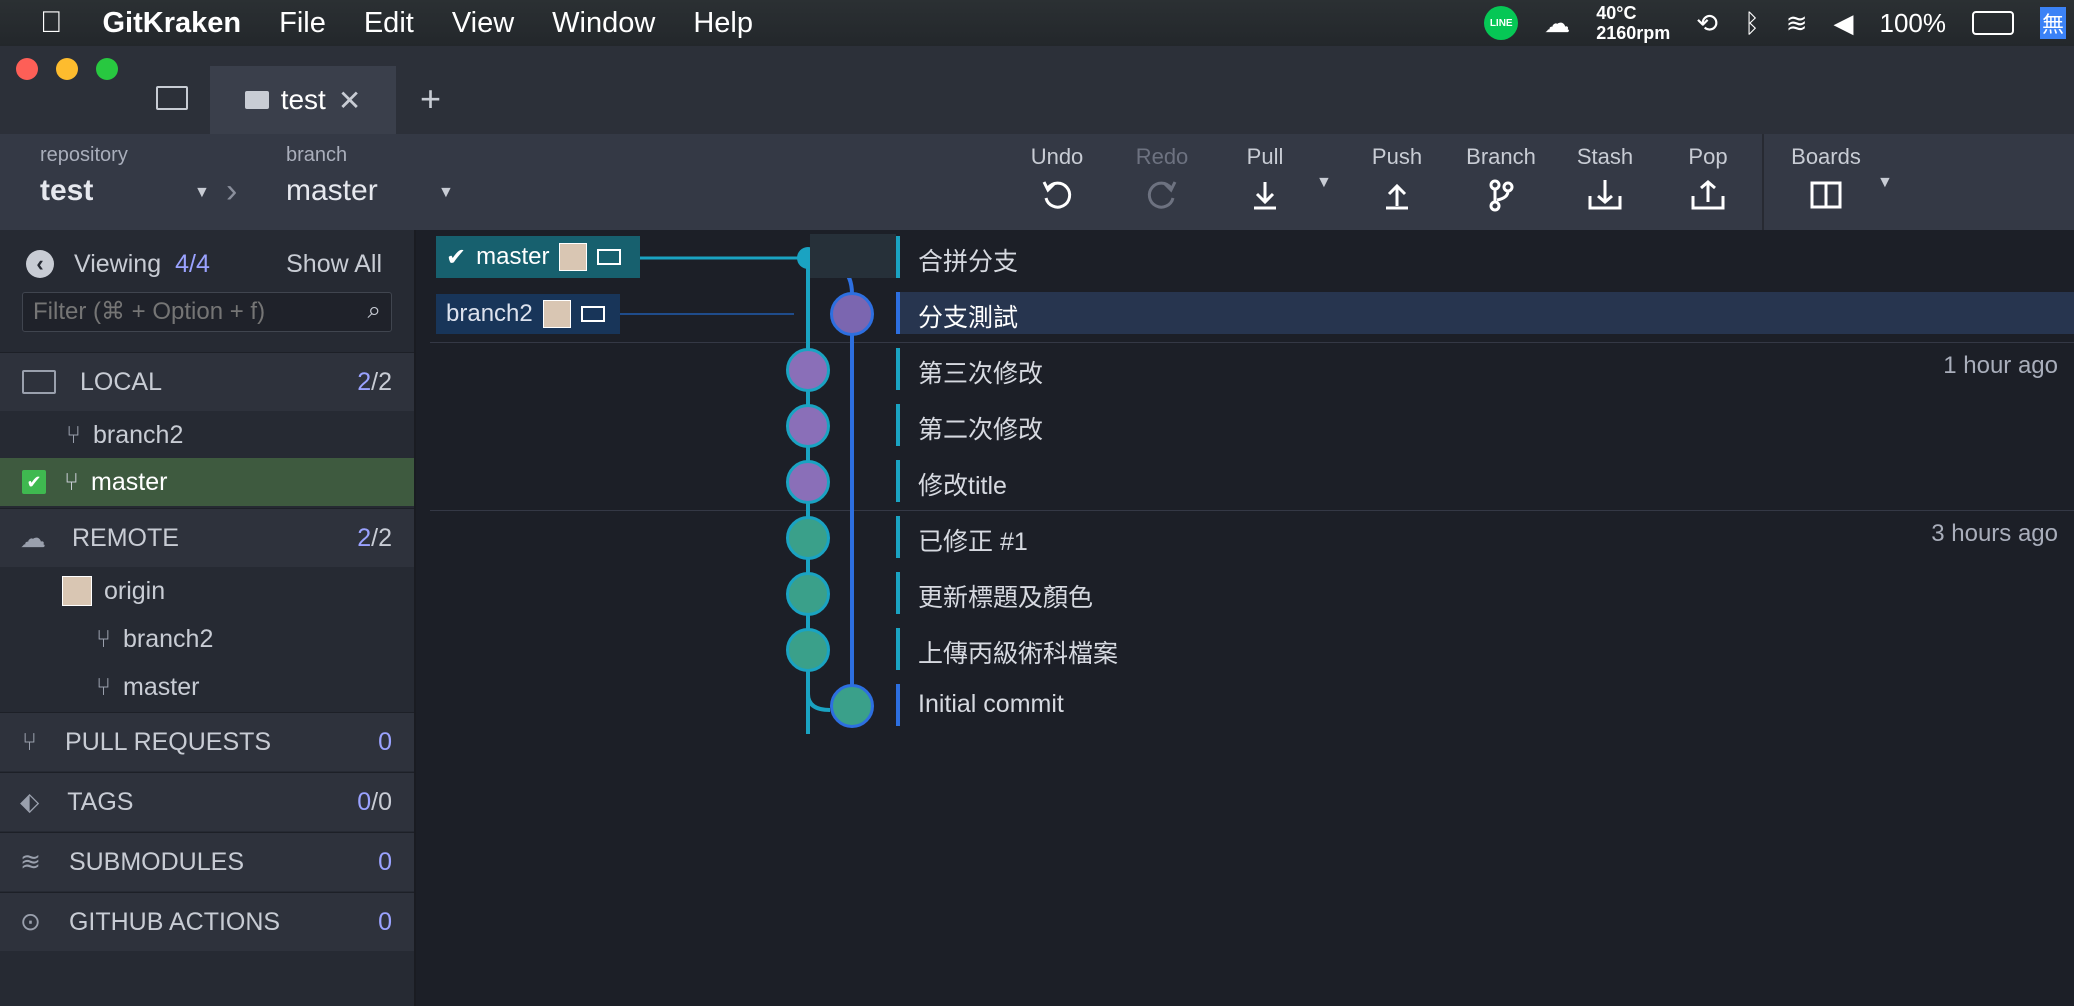  What do you see at coordinates (385, 861) in the screenshot?
I see `submodules-count: 0` at bounding box center [385, 861].